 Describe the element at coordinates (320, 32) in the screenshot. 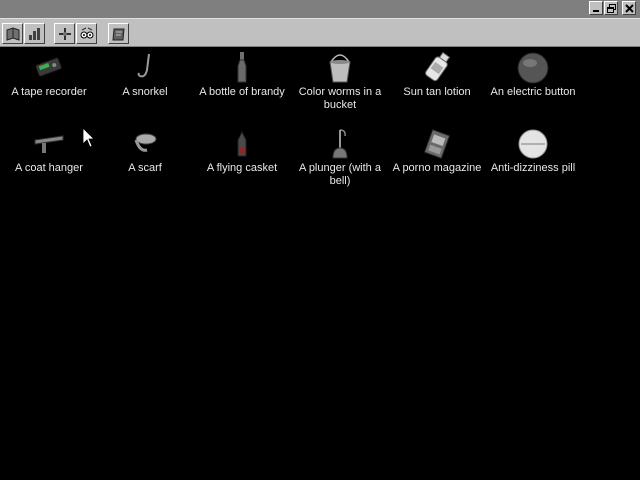

I see `toolbar` at that location.